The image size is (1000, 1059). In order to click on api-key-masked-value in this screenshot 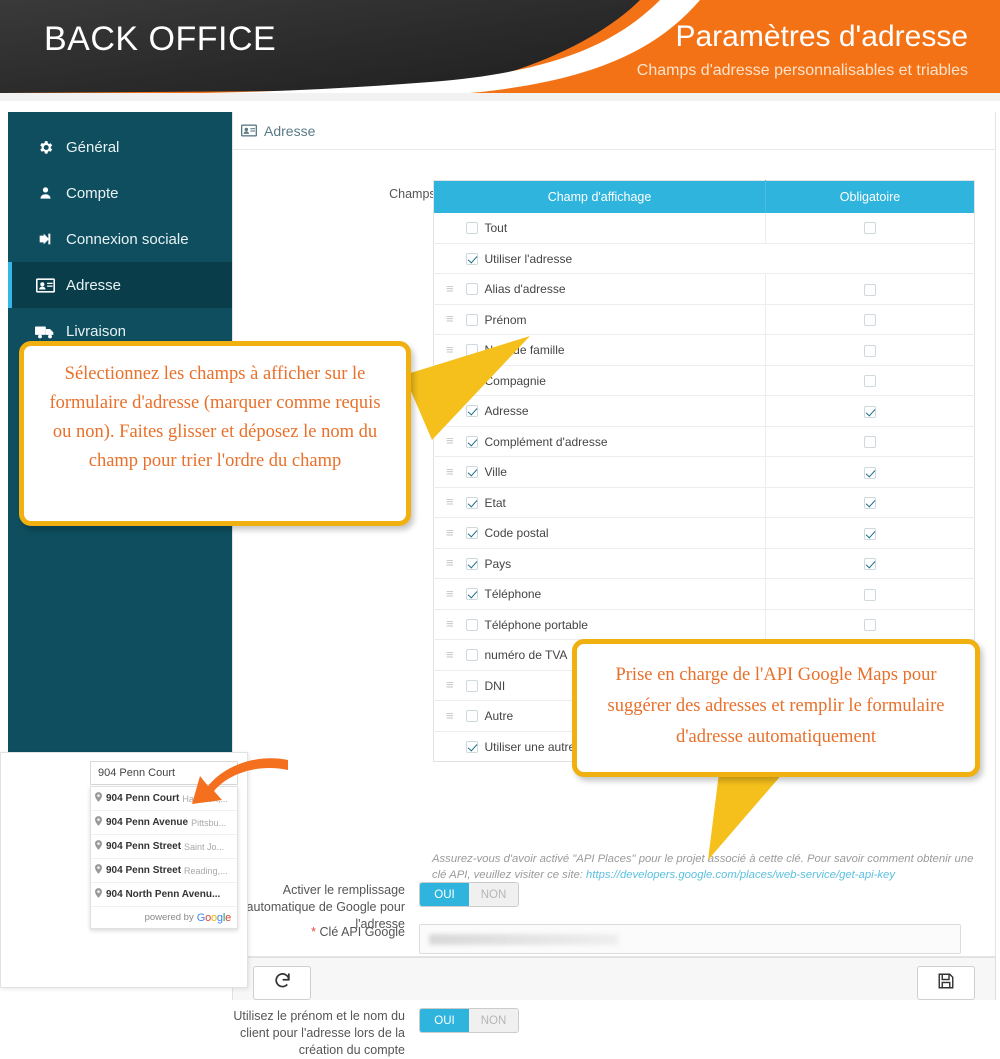, I will do `click(524, 939)`.